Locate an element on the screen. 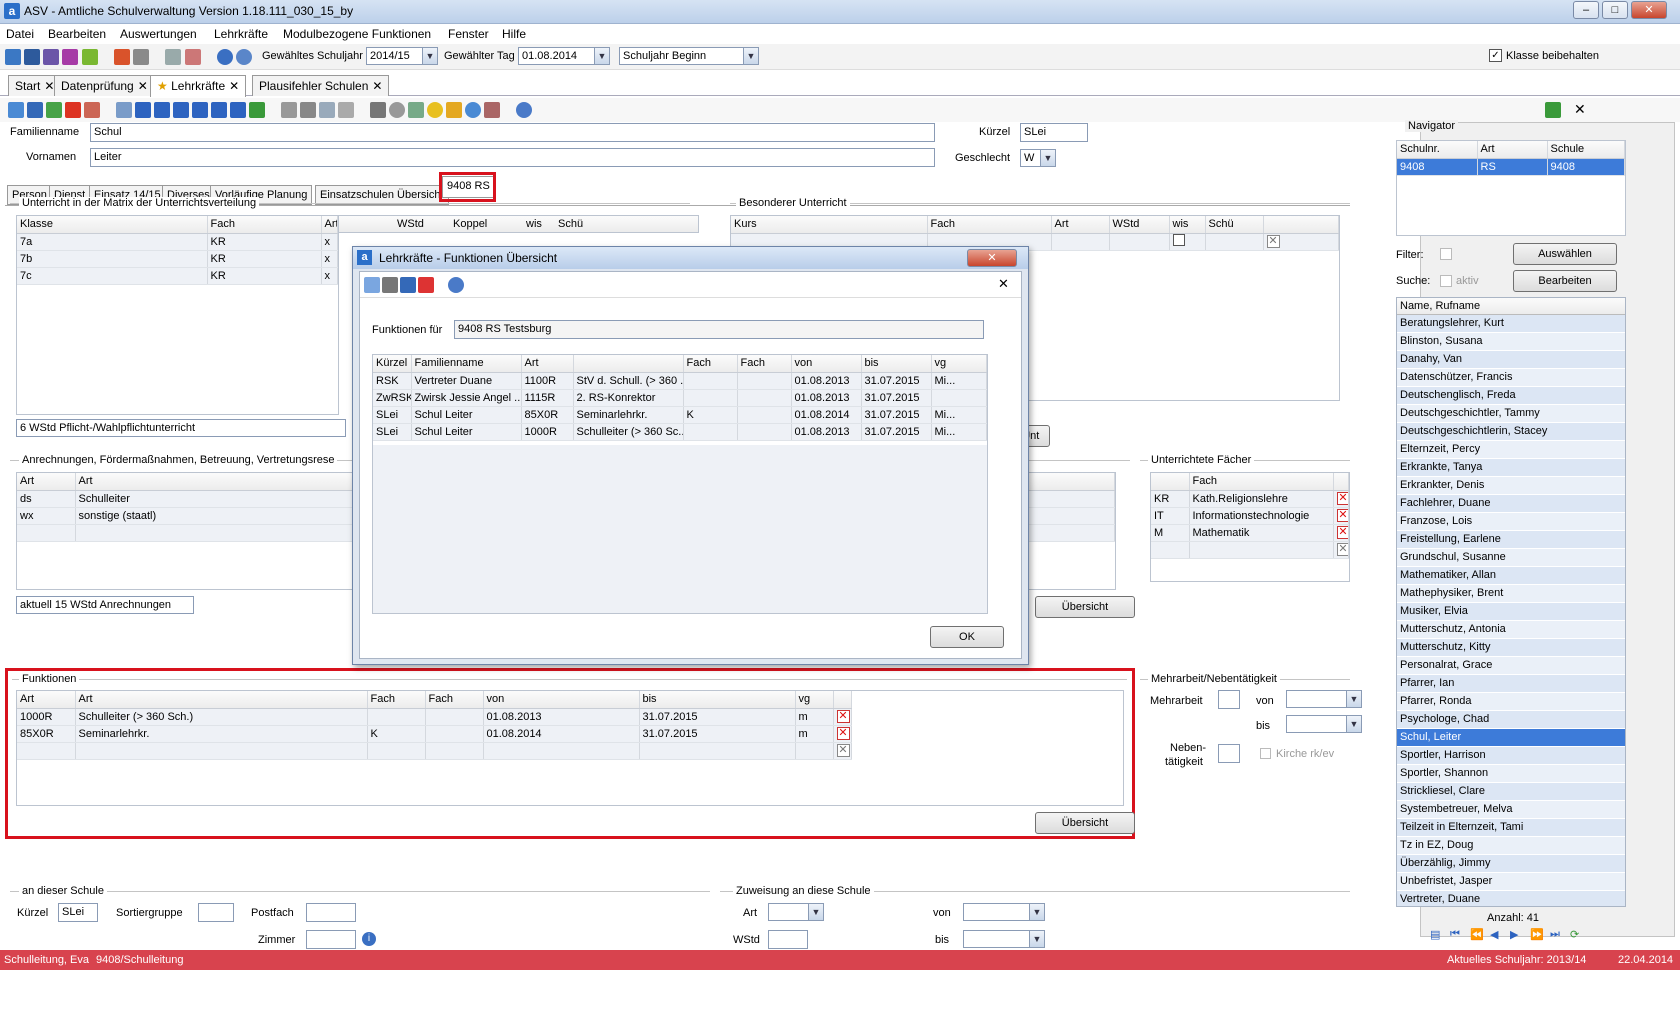 The image size is (1680, 1032). list-icon is located at coordinates (124, 110).